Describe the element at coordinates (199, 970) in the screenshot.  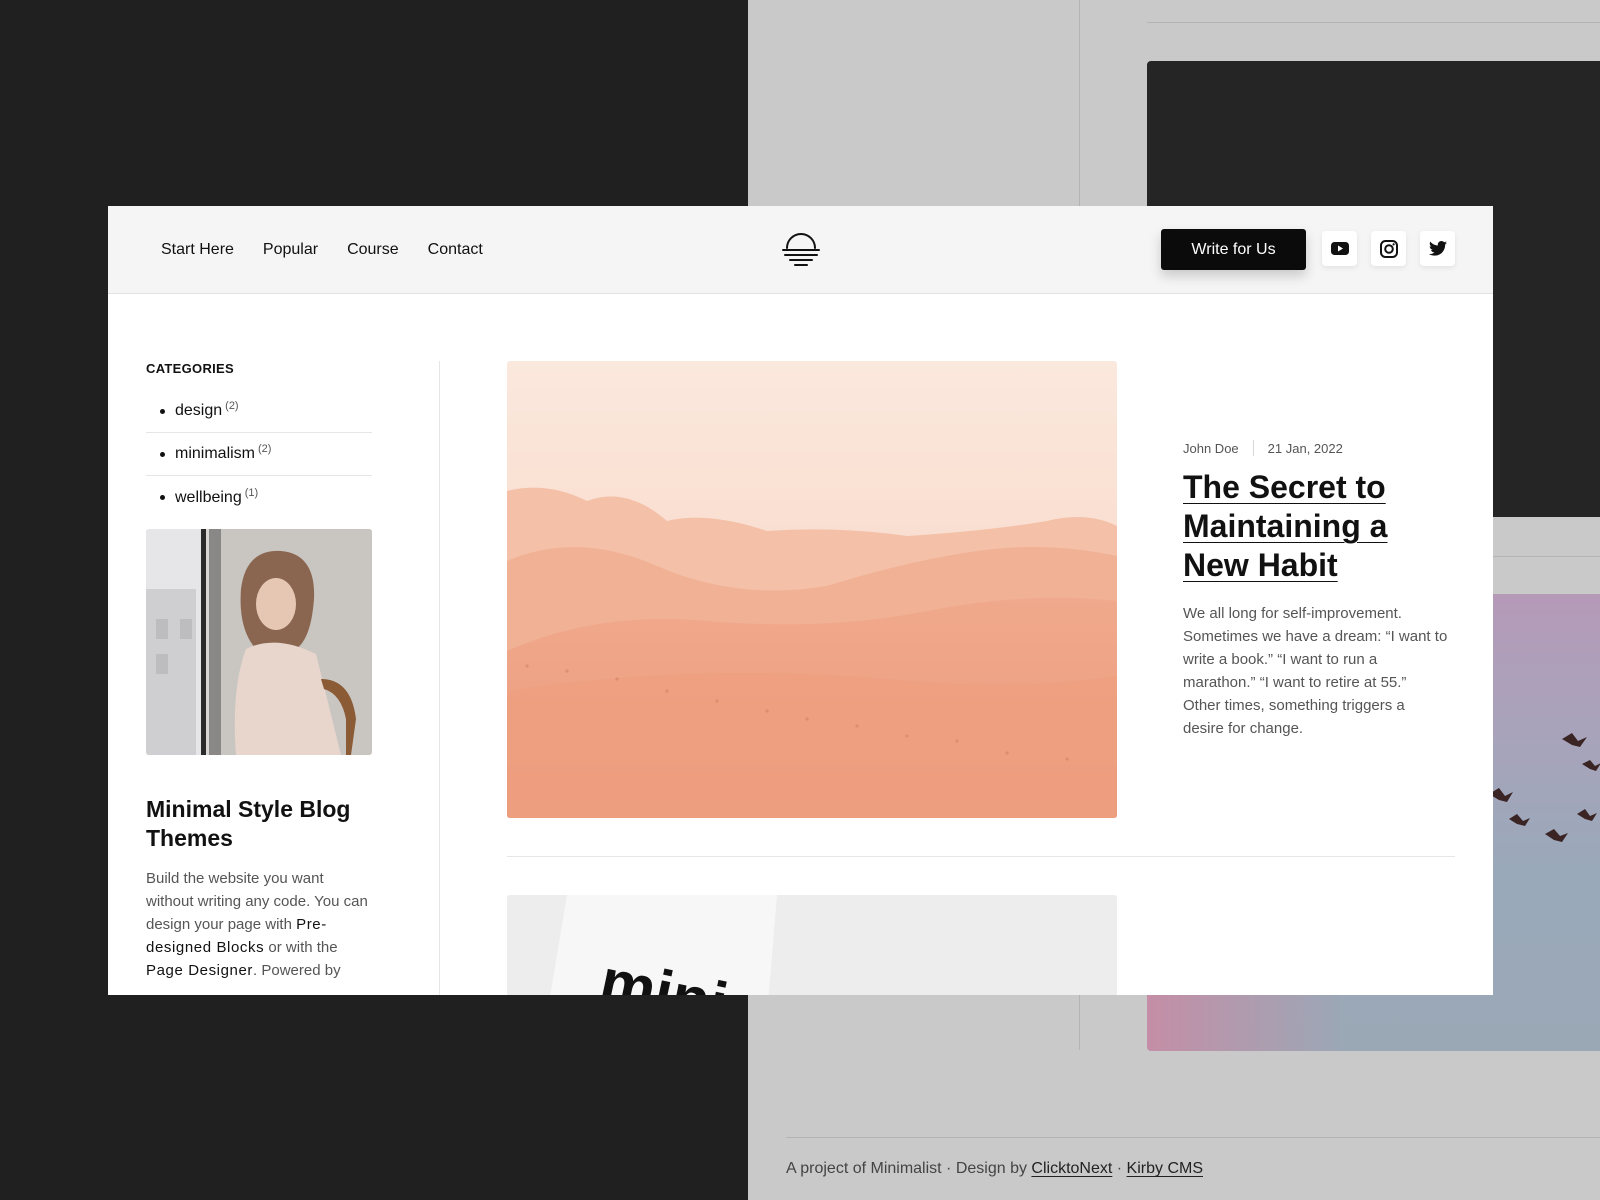
I see `page-designer-link: Page Designer` at that location.